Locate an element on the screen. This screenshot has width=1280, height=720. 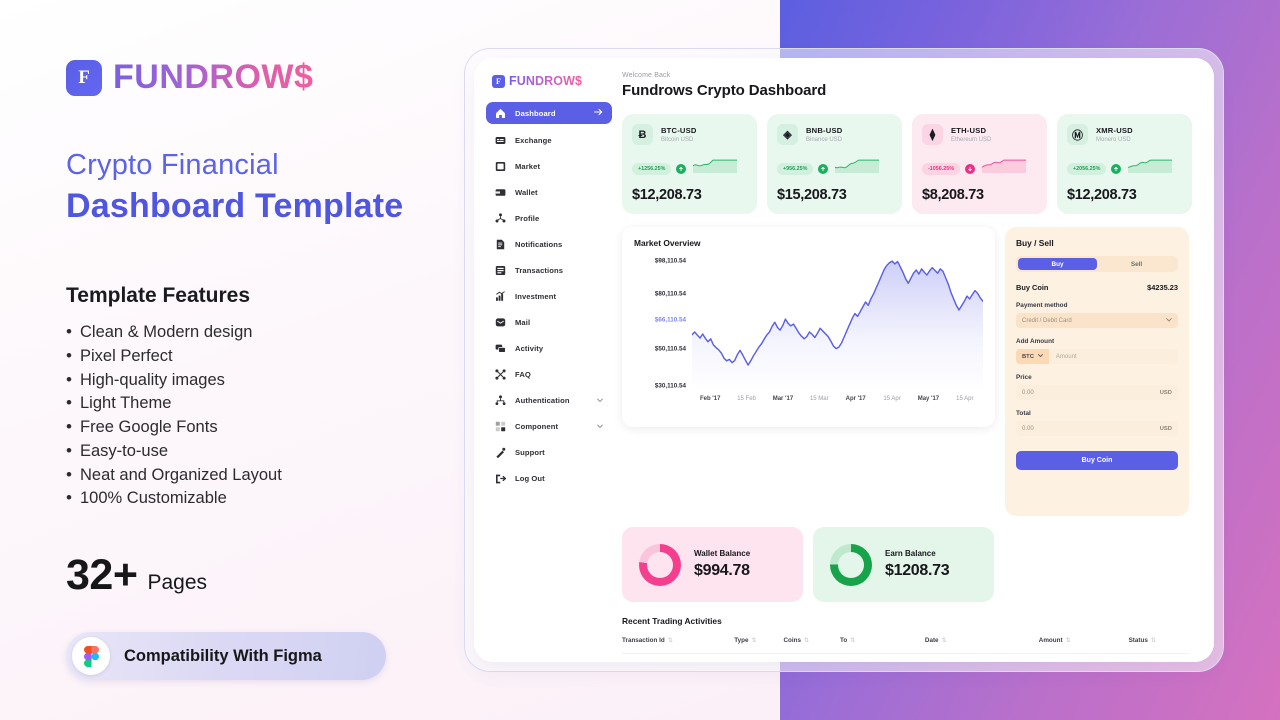
table-column-header: Transaction Id ⇅ is located at coordinates (678, 645).